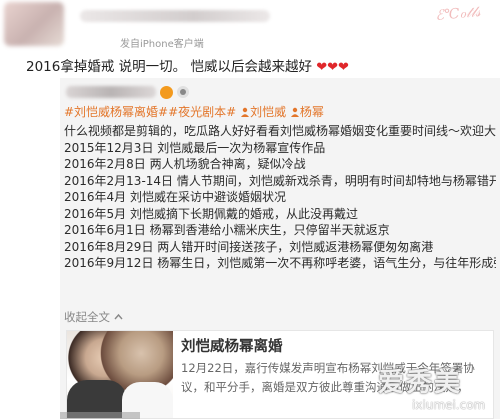  I want to click on timeline-line: 2016年6月1日 杨幂到香港给小糯米庆生，只停留半天就返京, so click(227, 230).